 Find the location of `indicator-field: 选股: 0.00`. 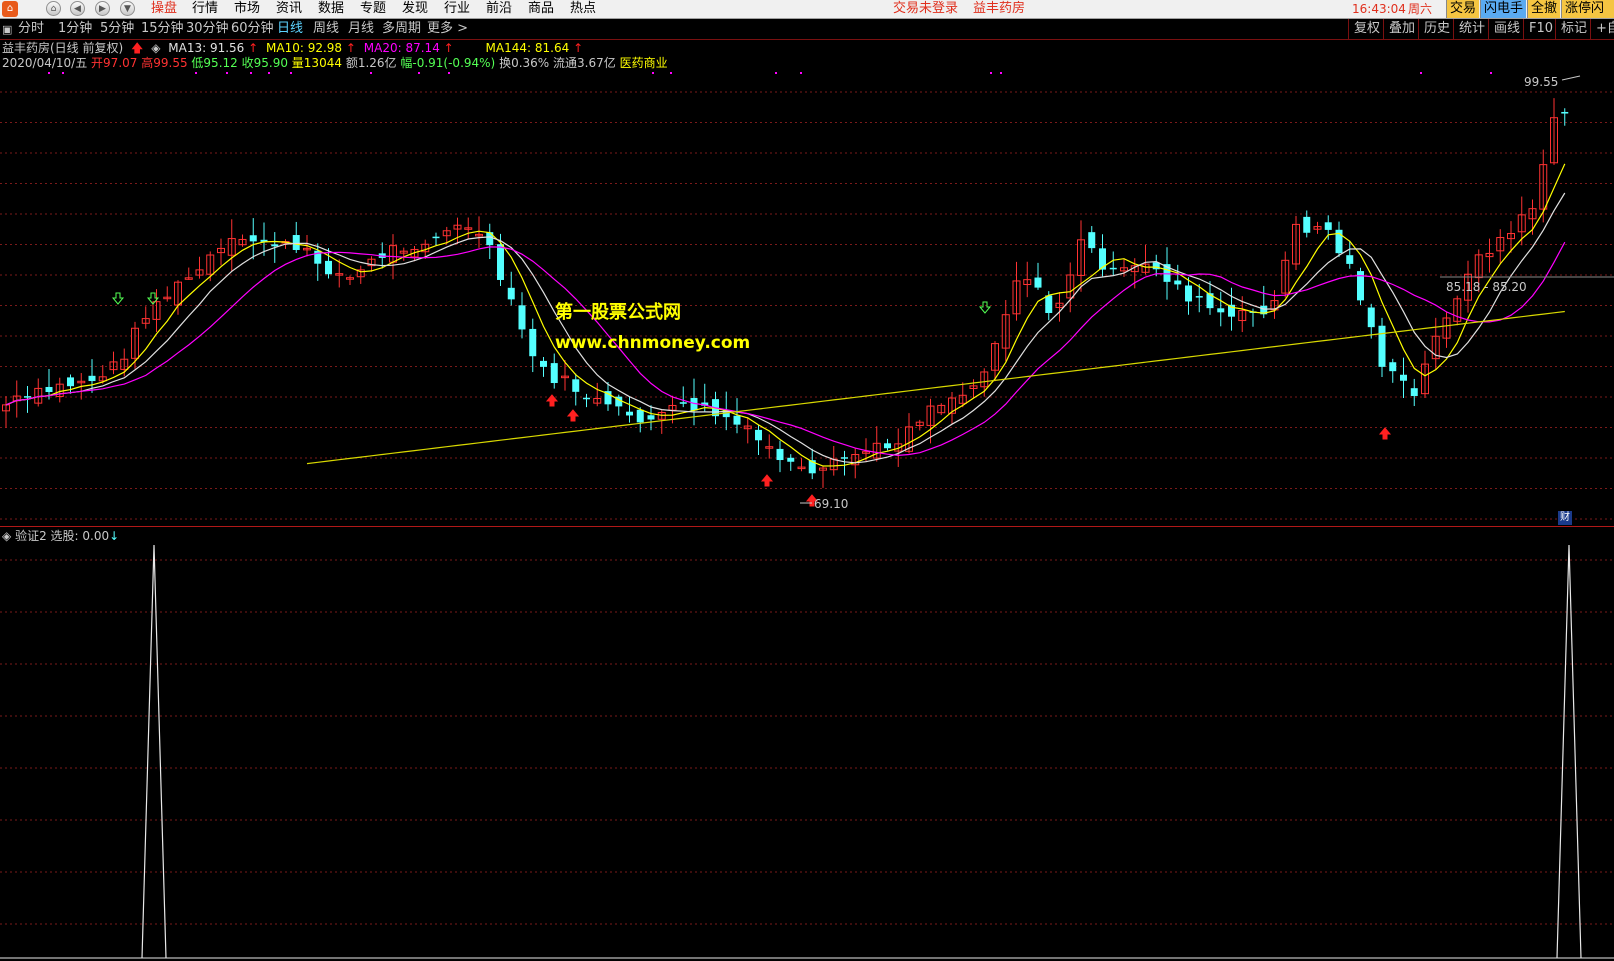

indicator-field: 选股: 0.00 is located at coordinates (80, 536).